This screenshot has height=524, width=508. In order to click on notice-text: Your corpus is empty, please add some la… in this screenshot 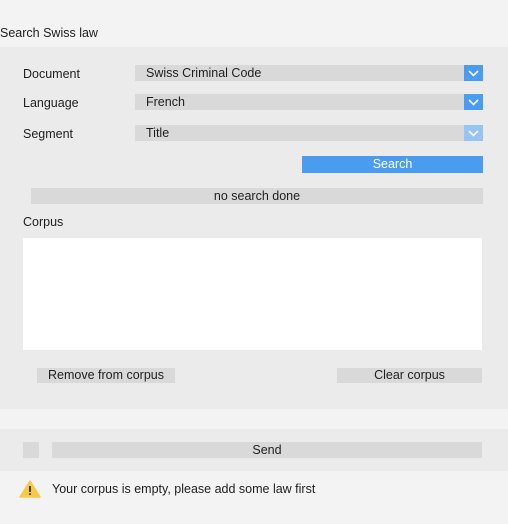, I will do `click(184, 489)`.